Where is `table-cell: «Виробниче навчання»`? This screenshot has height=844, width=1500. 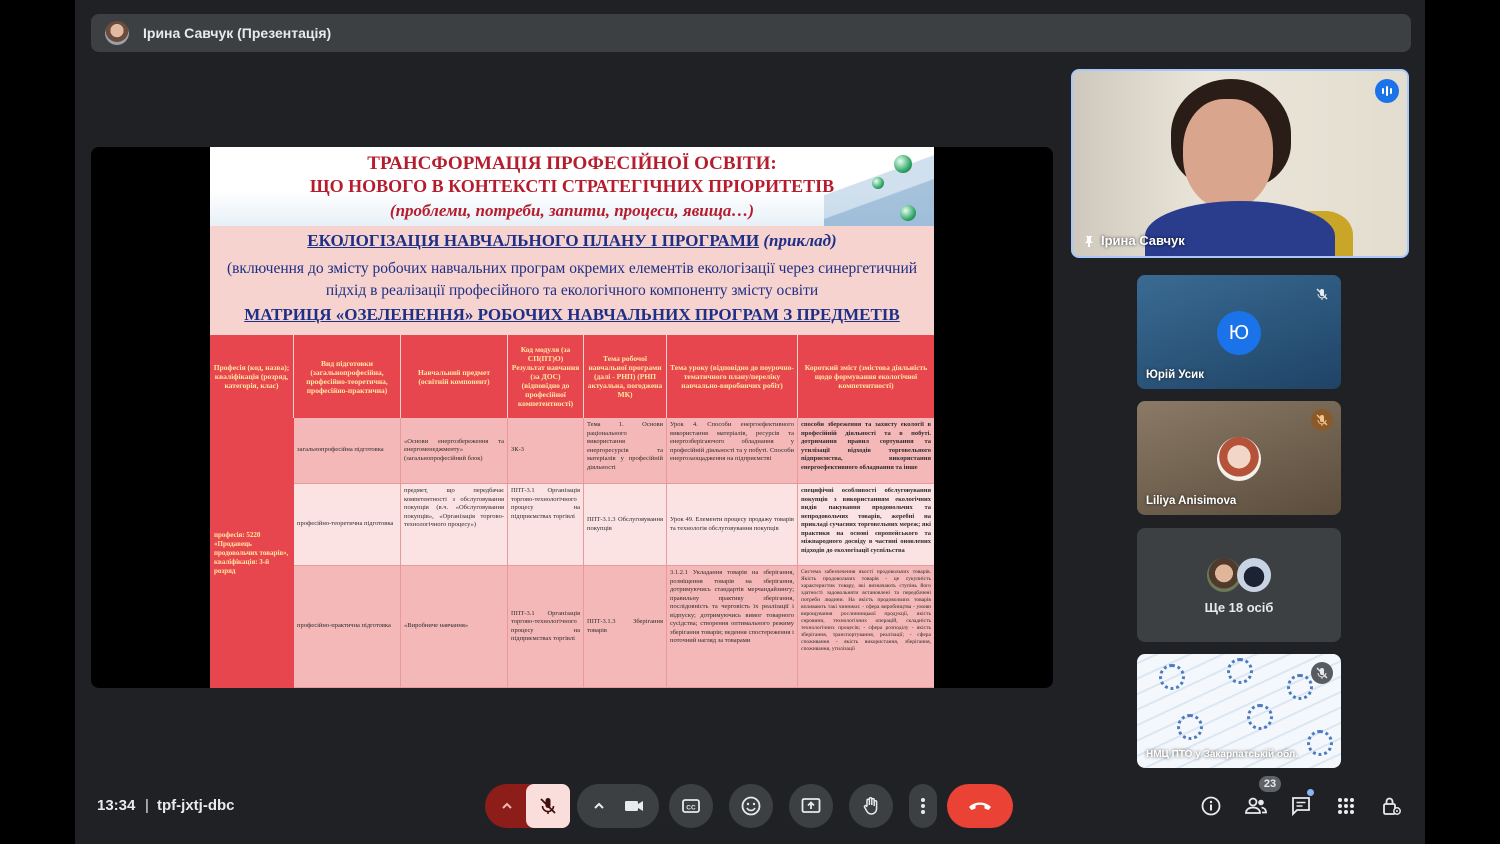 table-cell: «Виробниче навчання» is located at coordinates (454, 627).